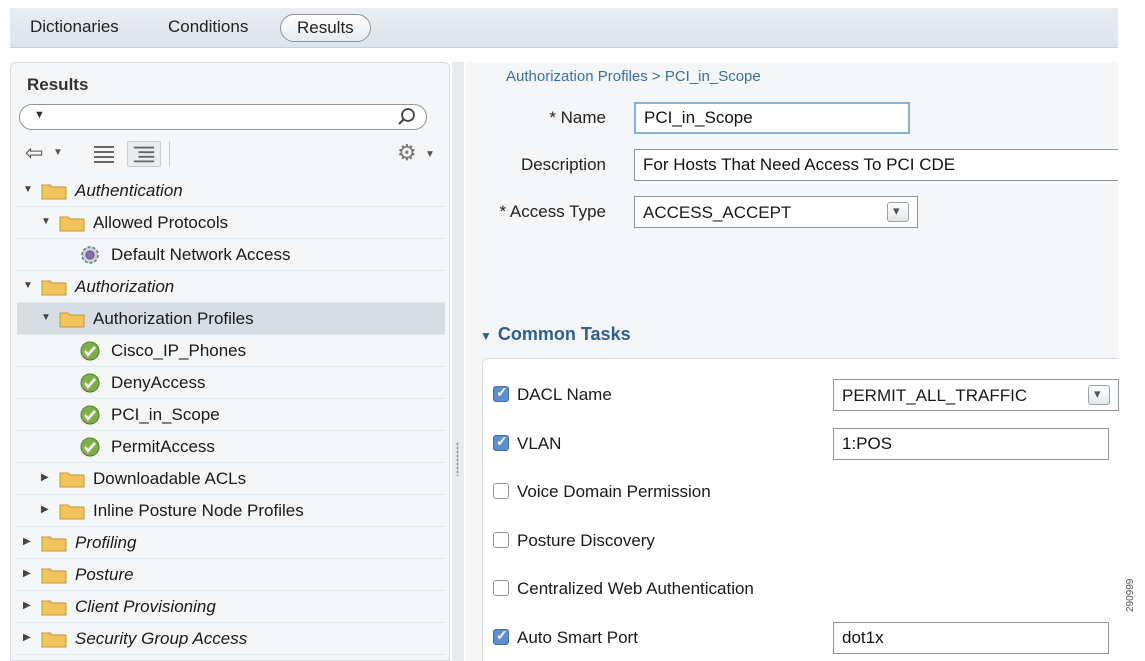  Describe the element at coordinates (458, 361) in the screenshot. I see `panel-splitter` at that location.